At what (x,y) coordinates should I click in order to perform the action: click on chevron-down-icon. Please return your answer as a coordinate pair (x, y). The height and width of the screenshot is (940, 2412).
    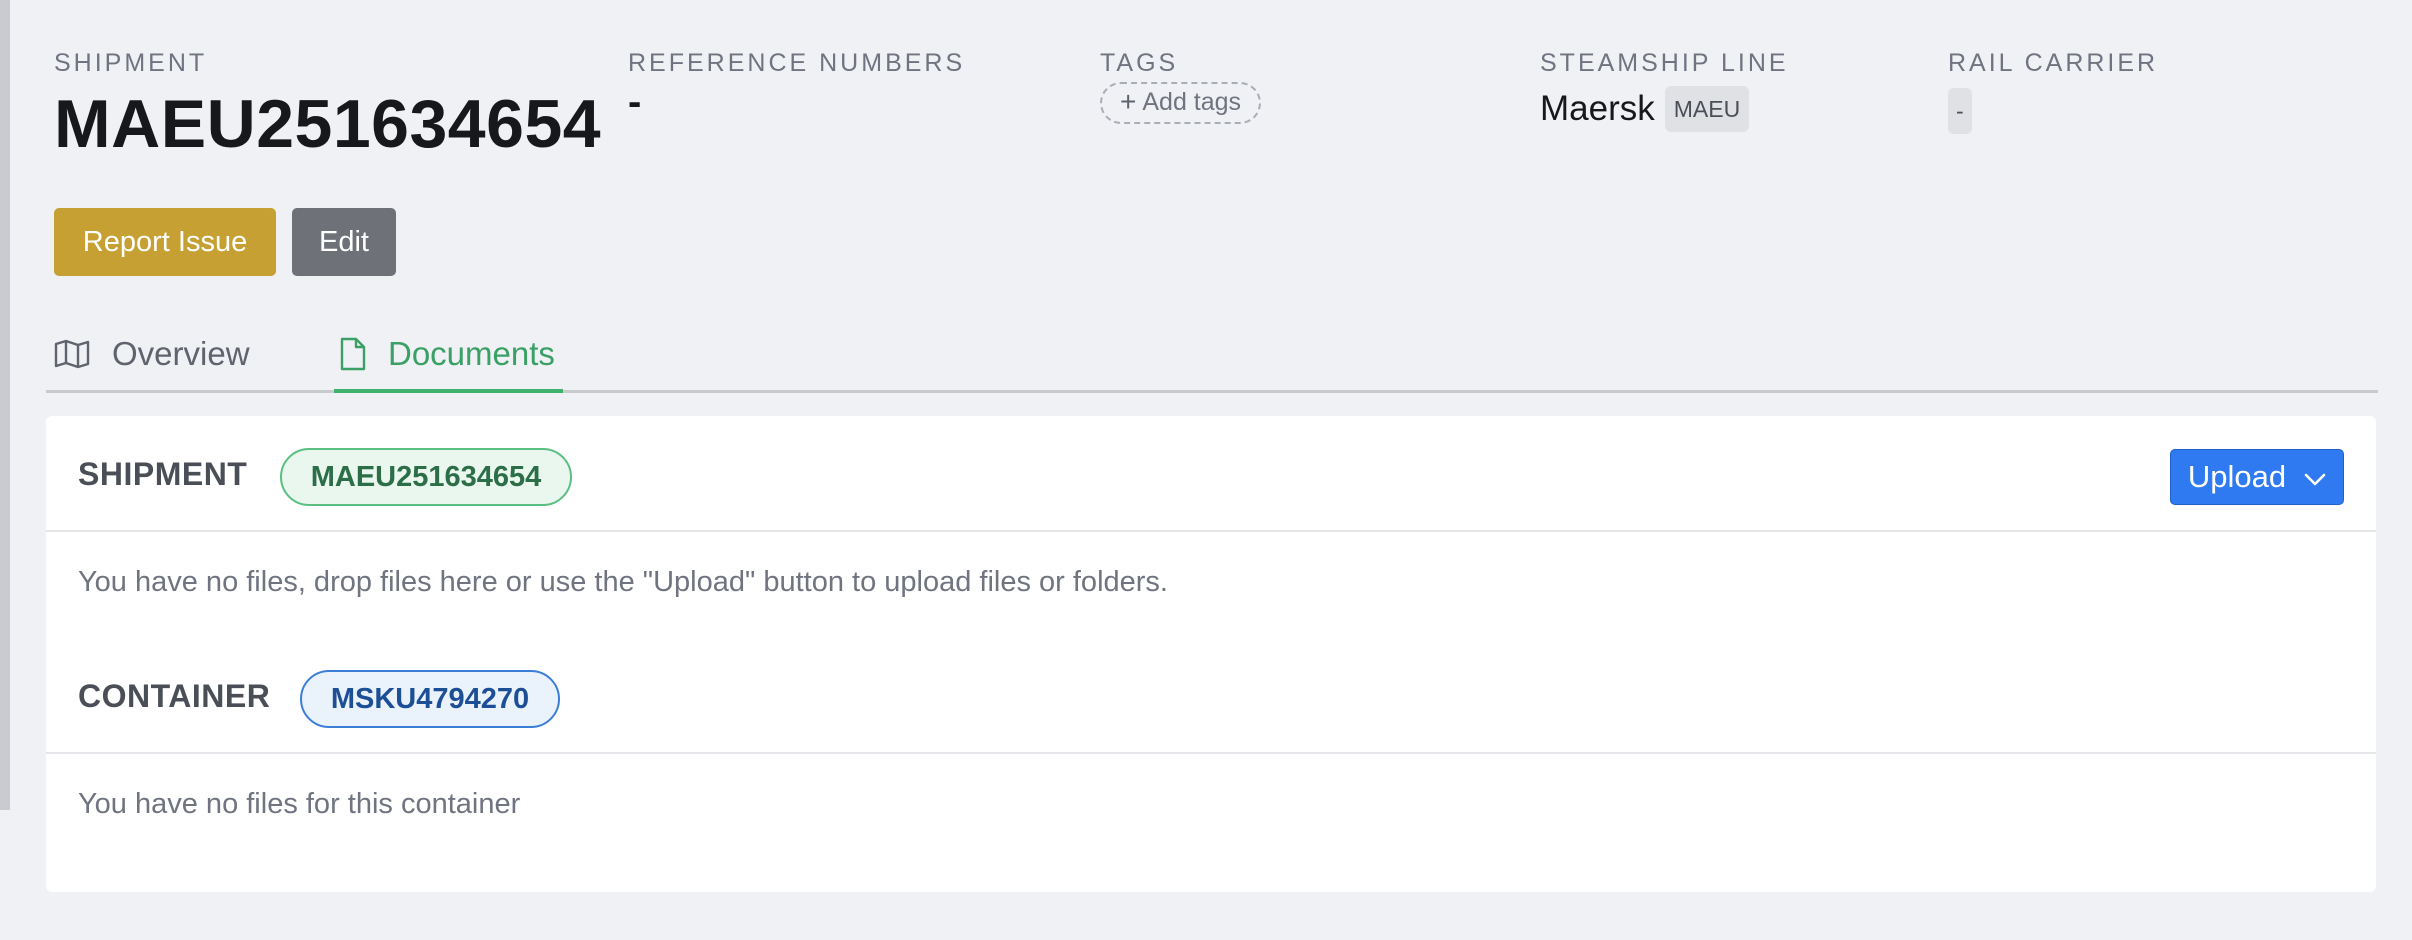
    Looking at the image, I should click on (2315, 477).